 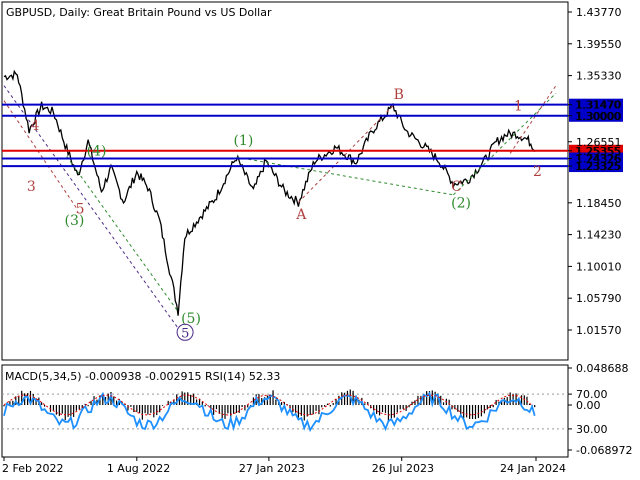 What do you see at coordinates (403, 468) in the screenshot?
I see `x-tick-label: 26 Jul 2023` at bounding box center [403, 468].